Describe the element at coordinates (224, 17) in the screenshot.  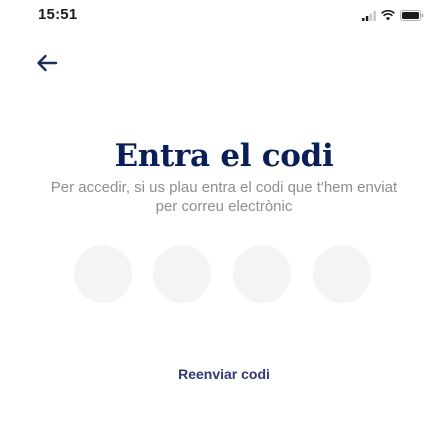
I see `status-bar: 15:51` at that location.